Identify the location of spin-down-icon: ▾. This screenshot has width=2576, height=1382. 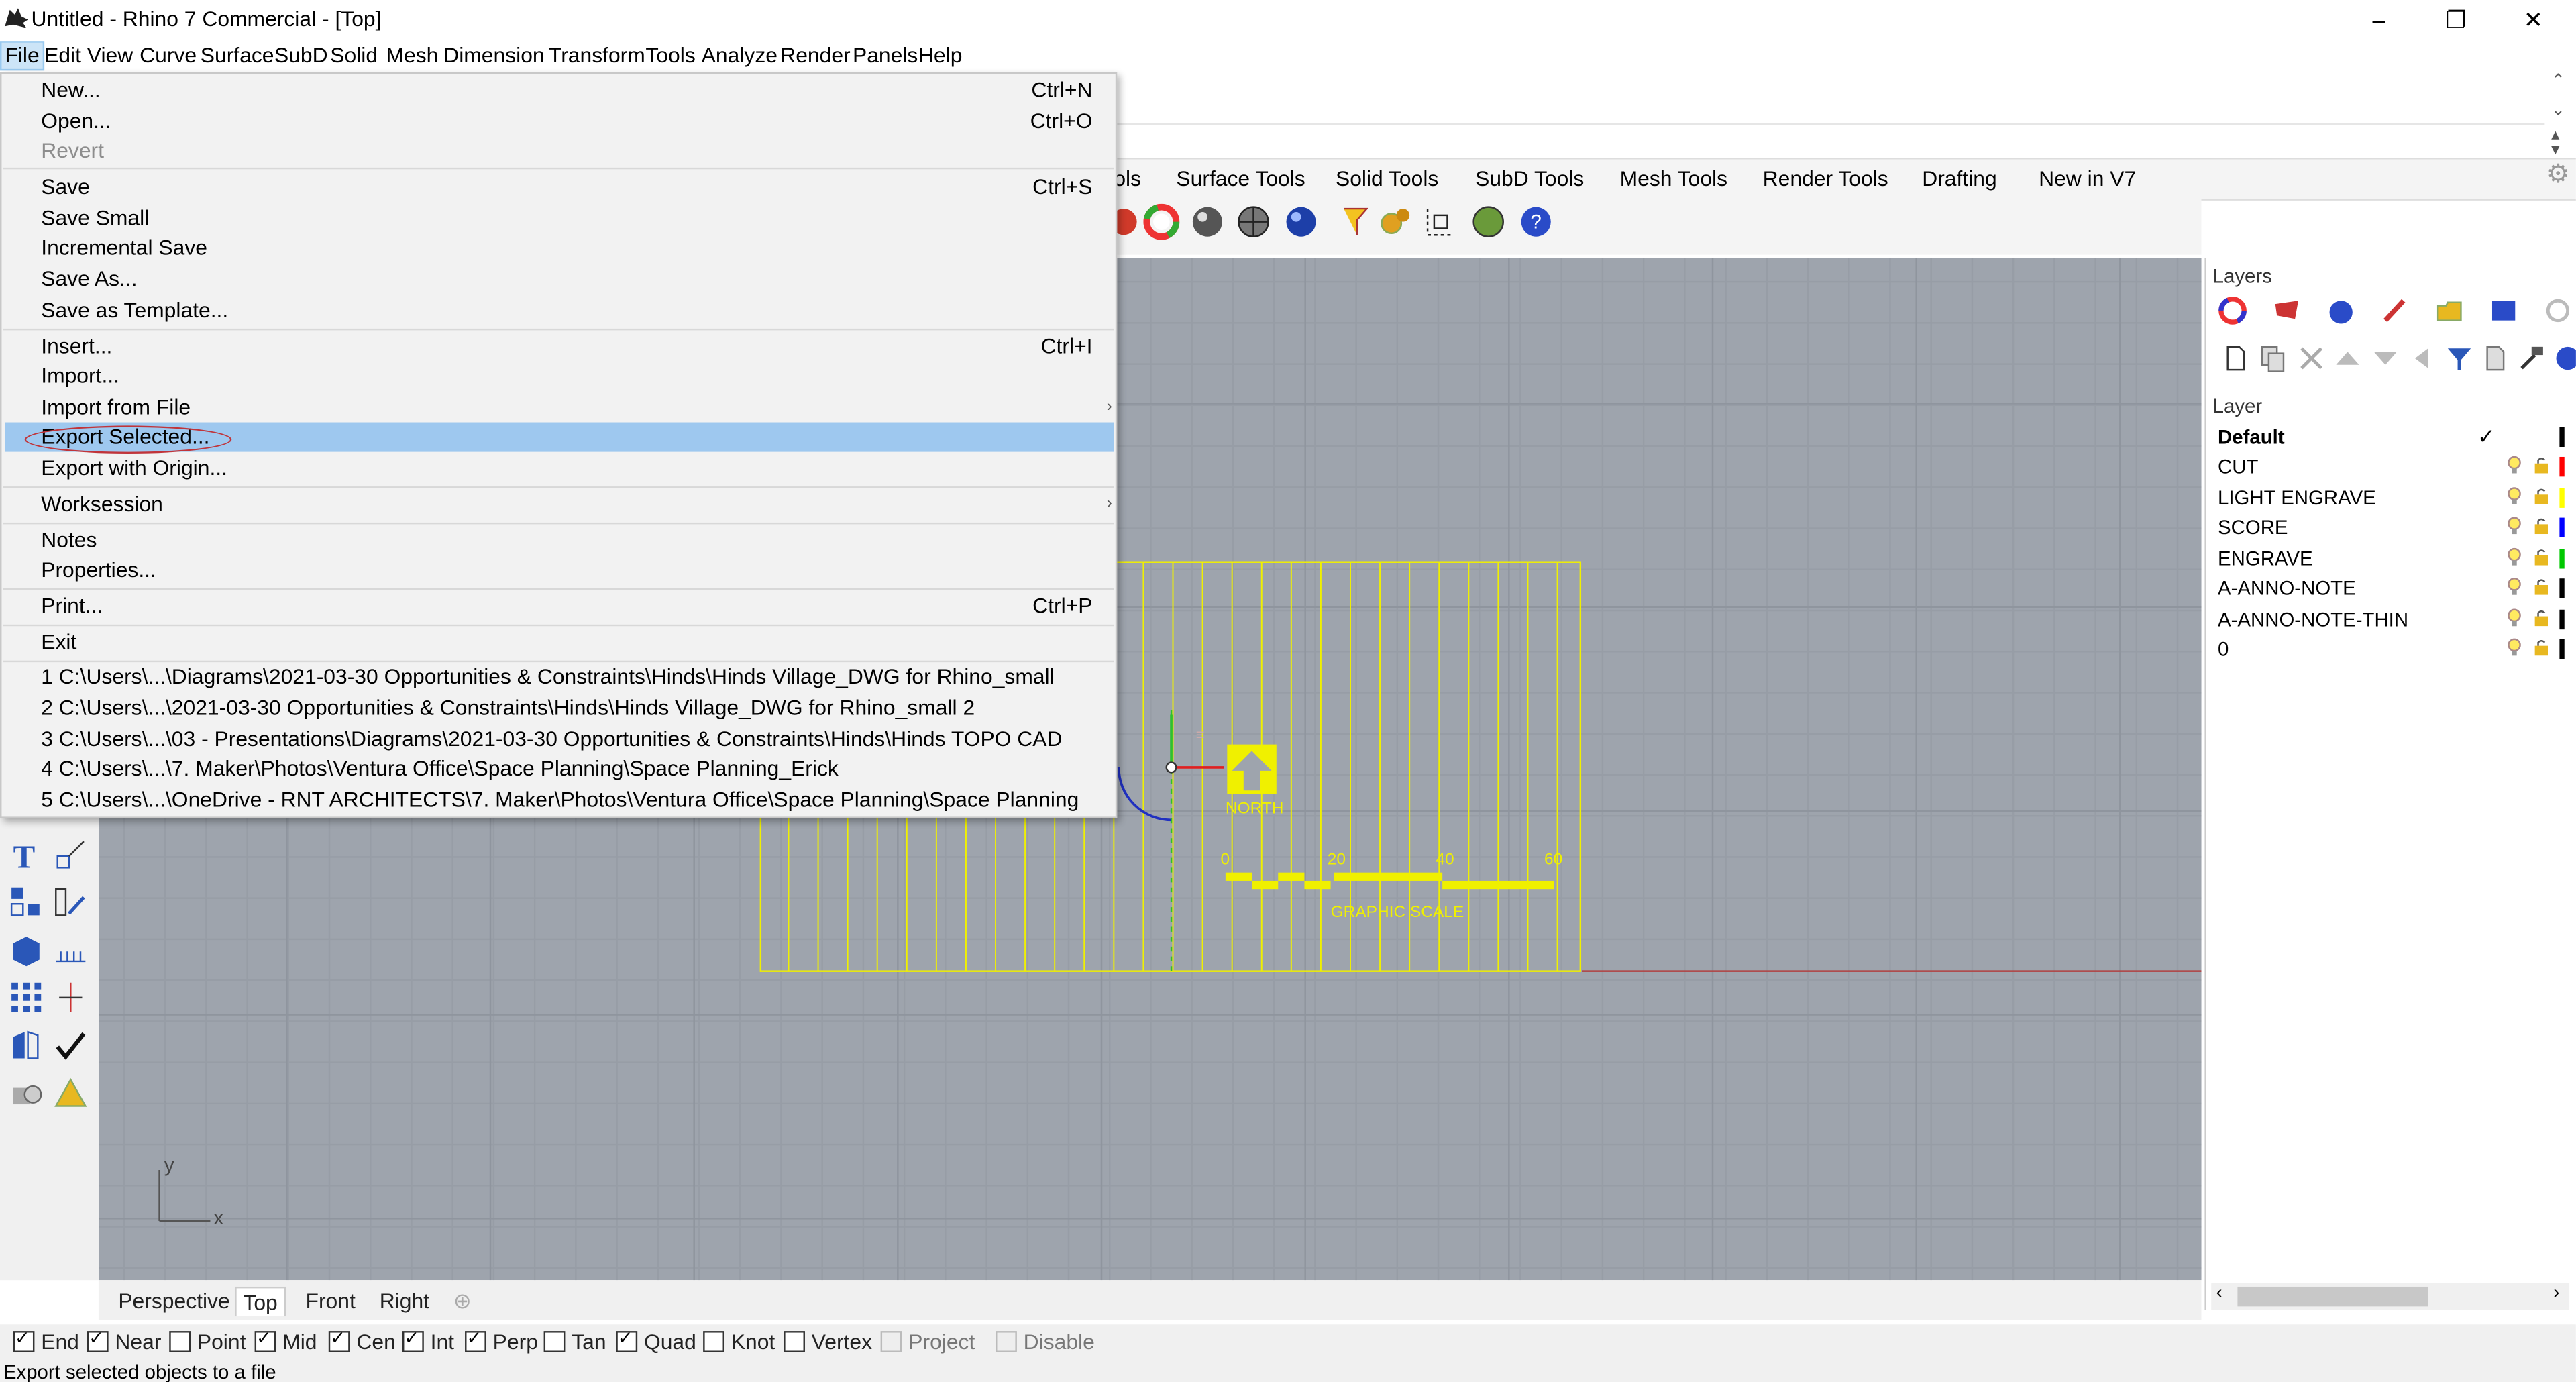
(2555, 151).